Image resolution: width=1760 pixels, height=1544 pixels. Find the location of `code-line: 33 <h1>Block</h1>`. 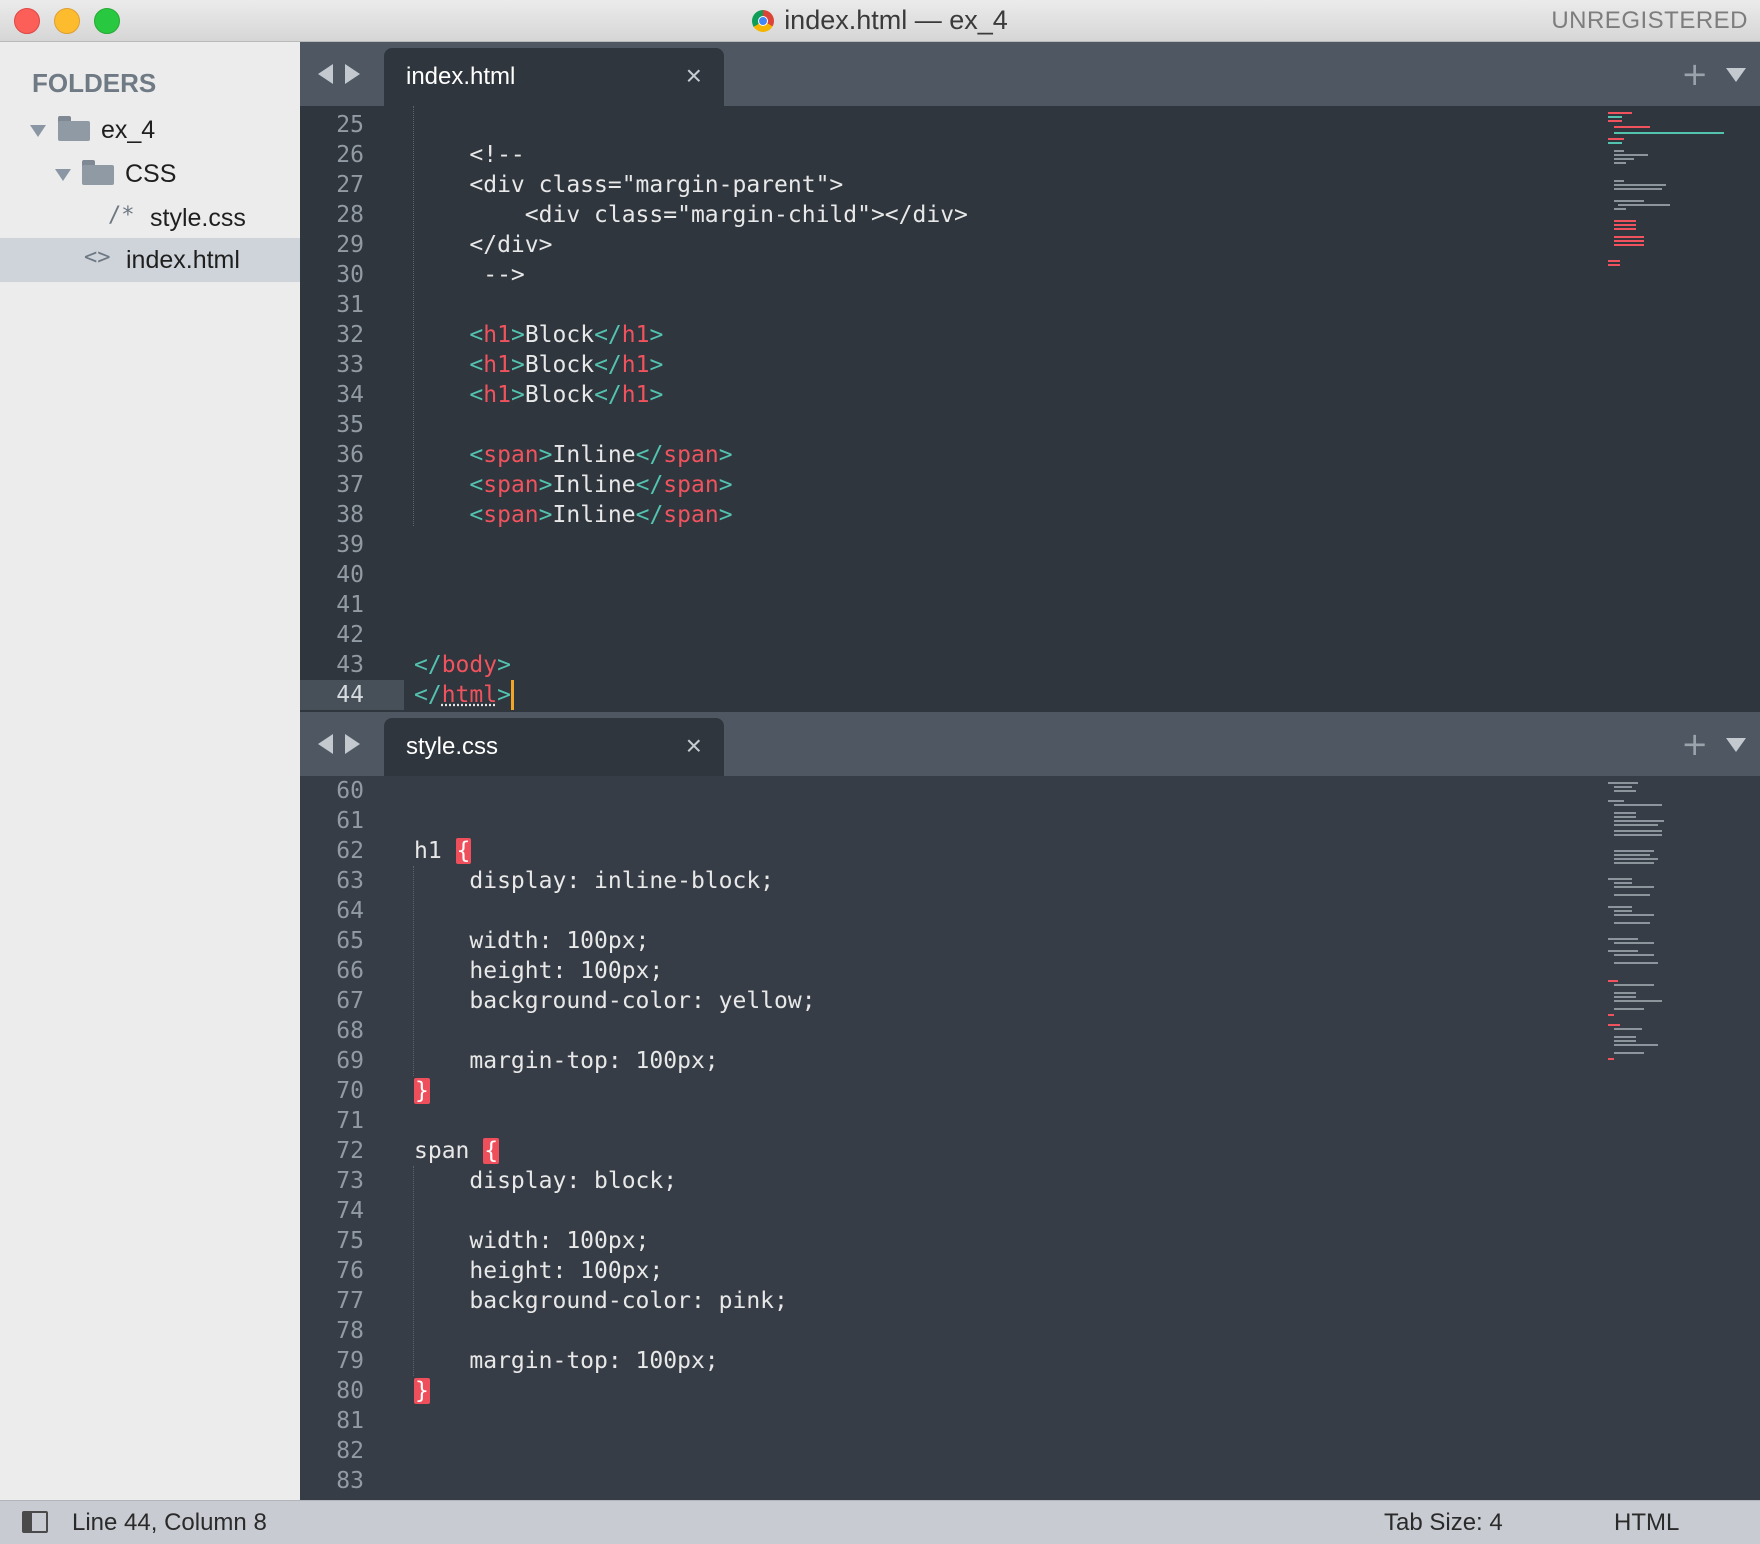

code-line: 33 <h1>Block</h1> is located at coordinates (1030, 365).